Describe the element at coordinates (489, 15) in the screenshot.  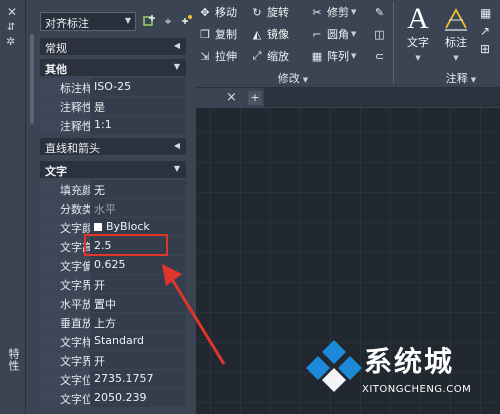
I see `table-icon: ▦` at that location.